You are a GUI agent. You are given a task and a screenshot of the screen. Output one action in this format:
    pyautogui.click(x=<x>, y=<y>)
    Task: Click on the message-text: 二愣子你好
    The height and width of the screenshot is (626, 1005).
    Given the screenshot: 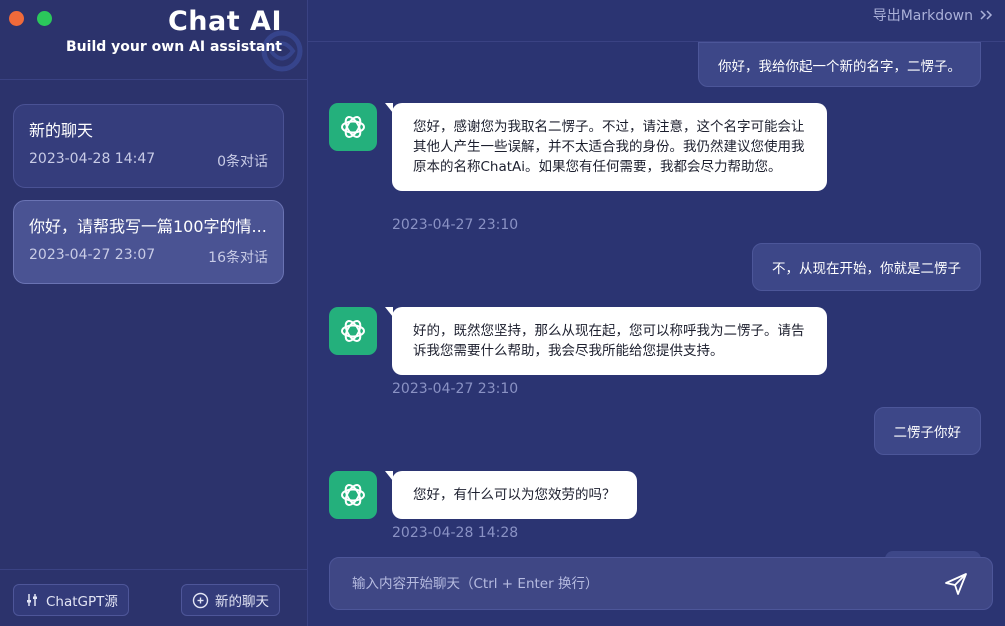 What is the action you would take?
    pyautogui.click(x=927, y=433)
    